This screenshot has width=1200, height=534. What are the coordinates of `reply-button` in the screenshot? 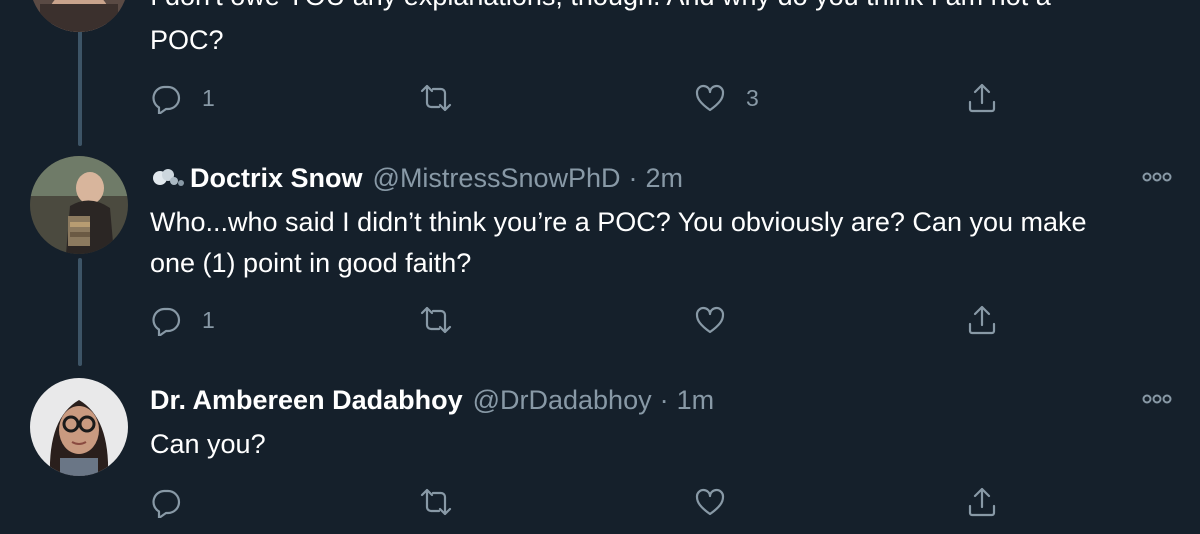 It's located at (166, 502).